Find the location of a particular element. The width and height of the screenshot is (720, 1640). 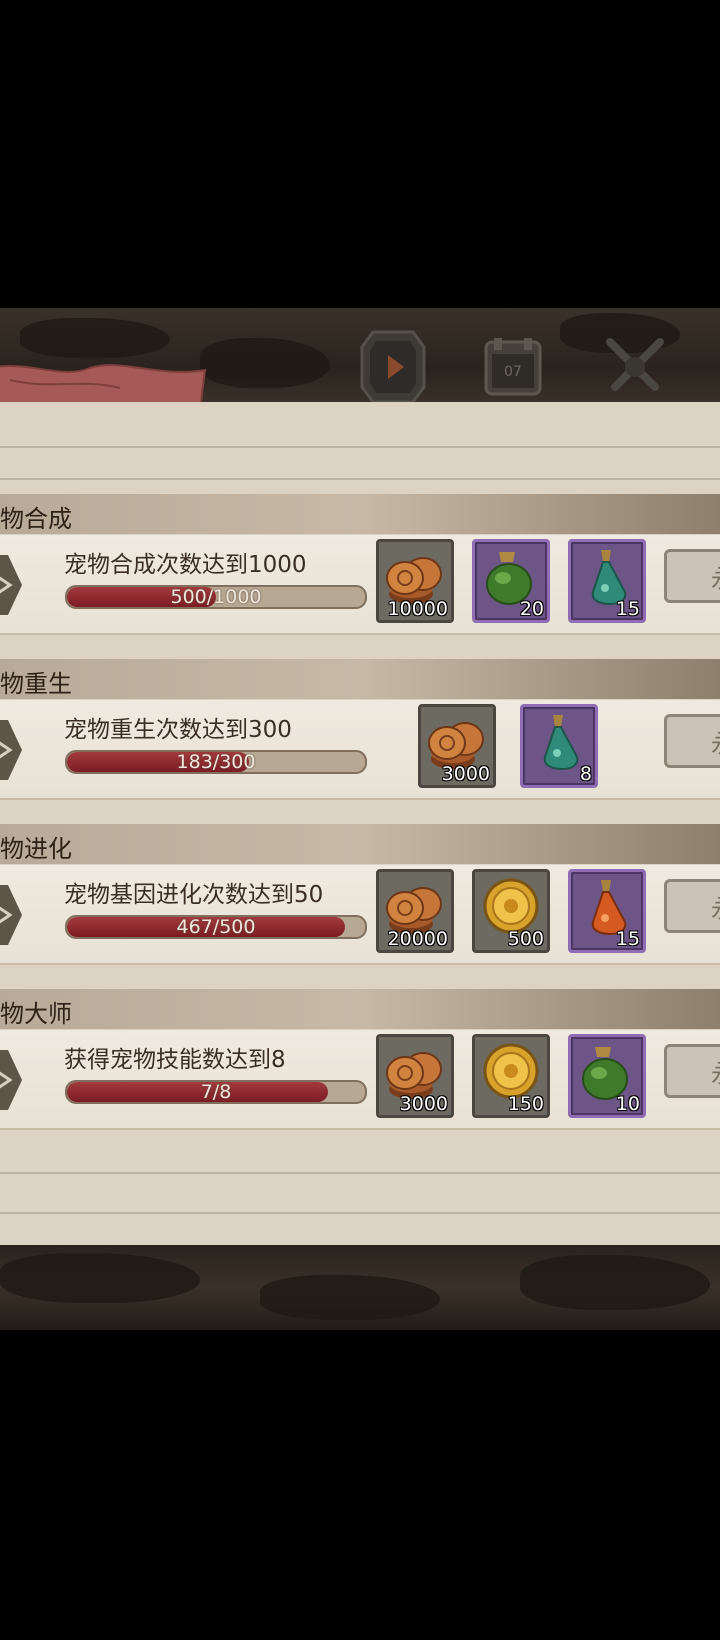

quest-description: 获得宠物技能数达到8 is located at coordinates (175, 1060).